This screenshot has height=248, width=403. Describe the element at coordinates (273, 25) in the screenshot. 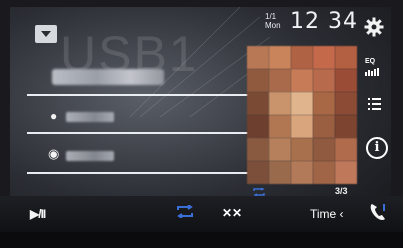

I see `weekday: Mon` at that location.